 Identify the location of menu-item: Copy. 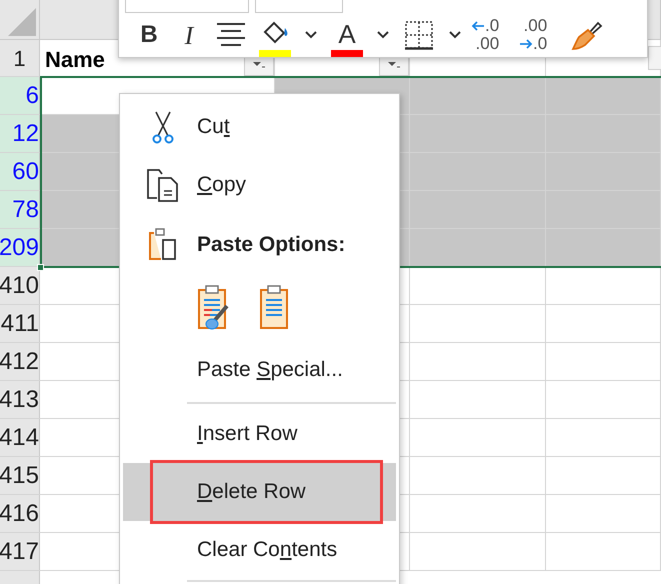
(259, 185).